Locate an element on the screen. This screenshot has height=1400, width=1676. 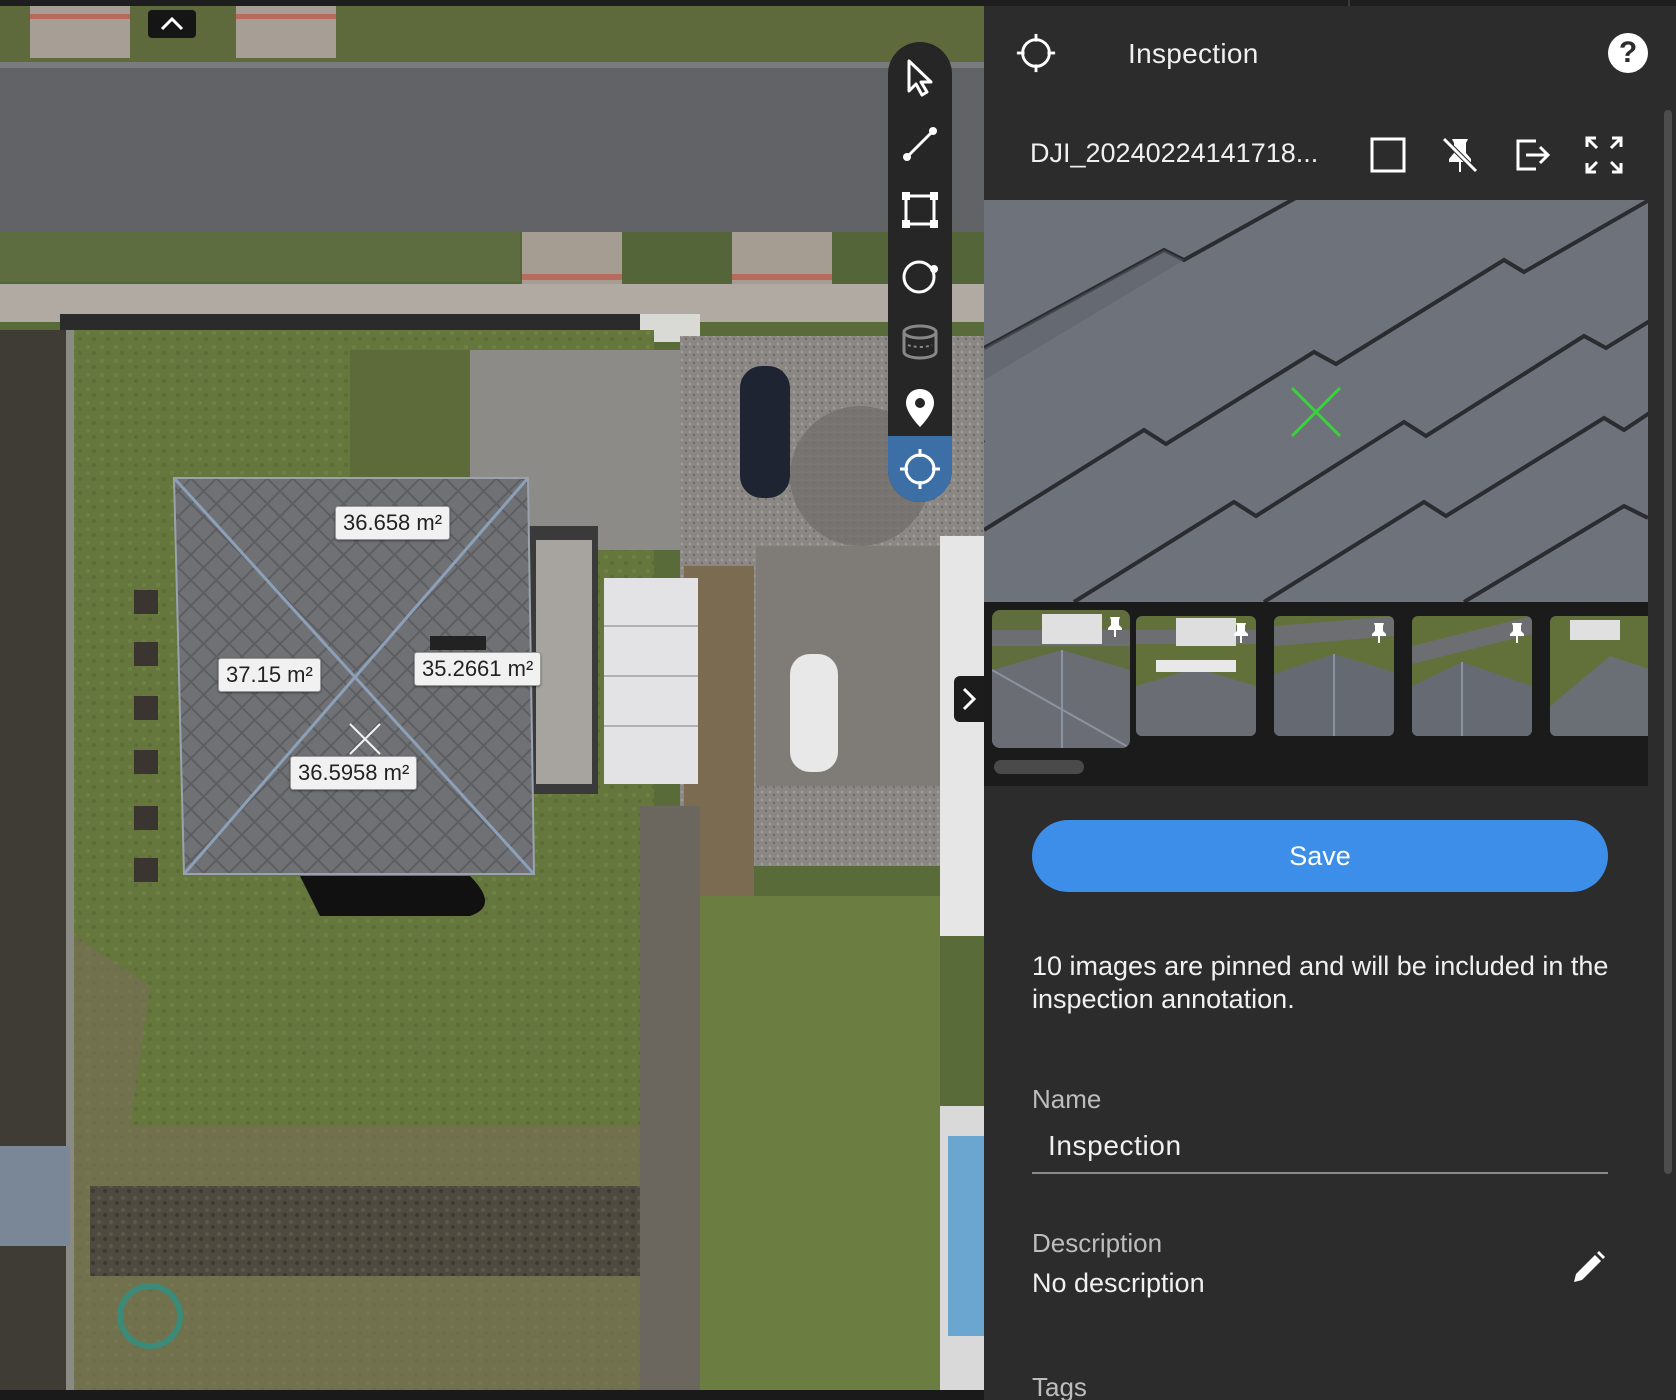
top-strip-divider is located at coordinates (1349, 3).